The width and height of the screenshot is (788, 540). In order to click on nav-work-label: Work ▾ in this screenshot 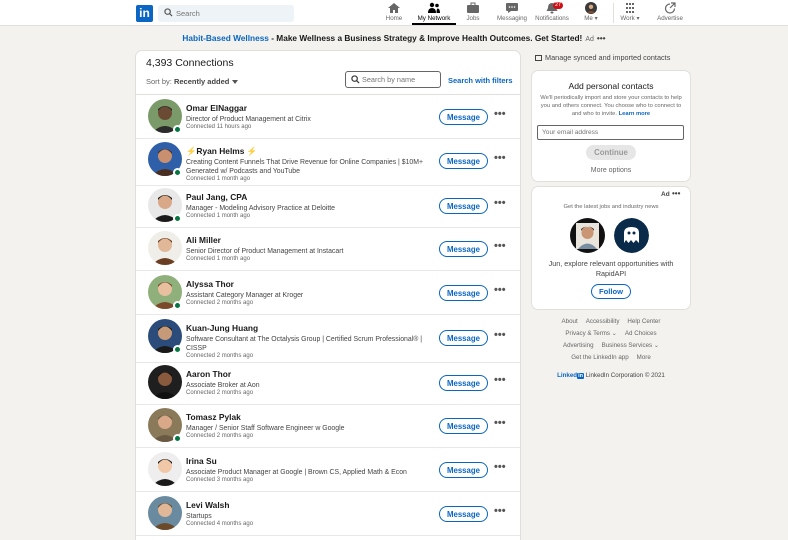, I will do `click(630, 18)`.